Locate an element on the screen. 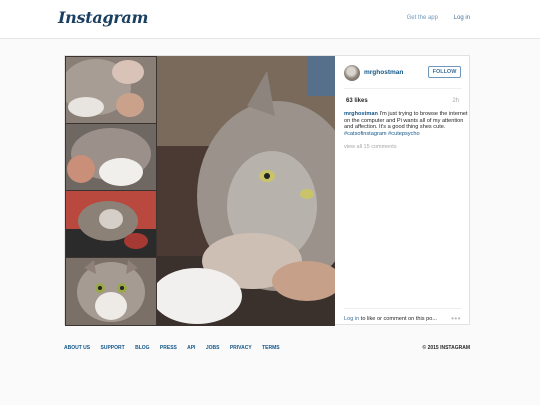  post-username: mrghostman is located at coordinates (383, 72).